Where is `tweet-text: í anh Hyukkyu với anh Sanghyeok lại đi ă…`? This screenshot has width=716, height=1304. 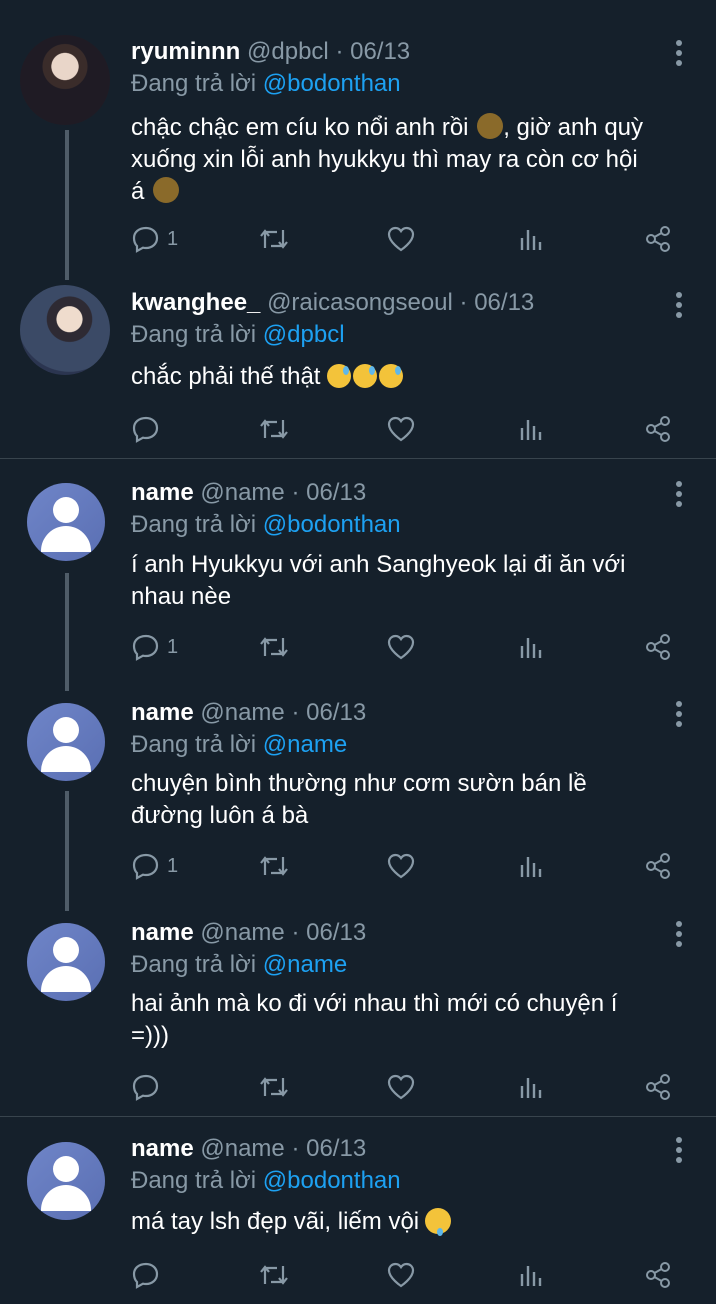
tweet-text: í anh Hyukkyu với anh Sanghyeok lại đi ă… is located at coordinates (378, 580).